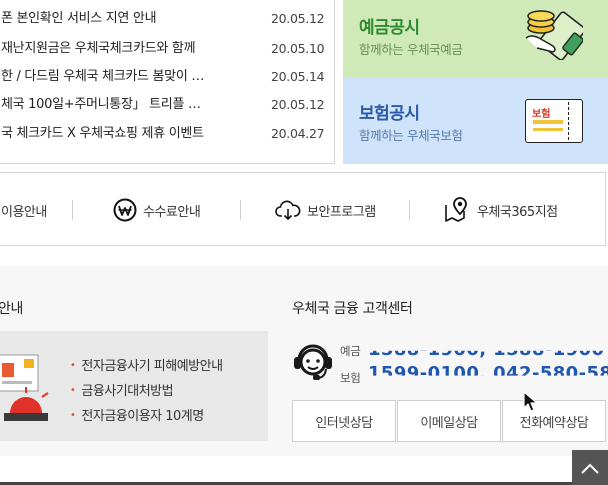  What do you see at coordinates (298, 48) in the screenshot?
I see `notice-date: 20.05.10` at bounding box center [298, 48].